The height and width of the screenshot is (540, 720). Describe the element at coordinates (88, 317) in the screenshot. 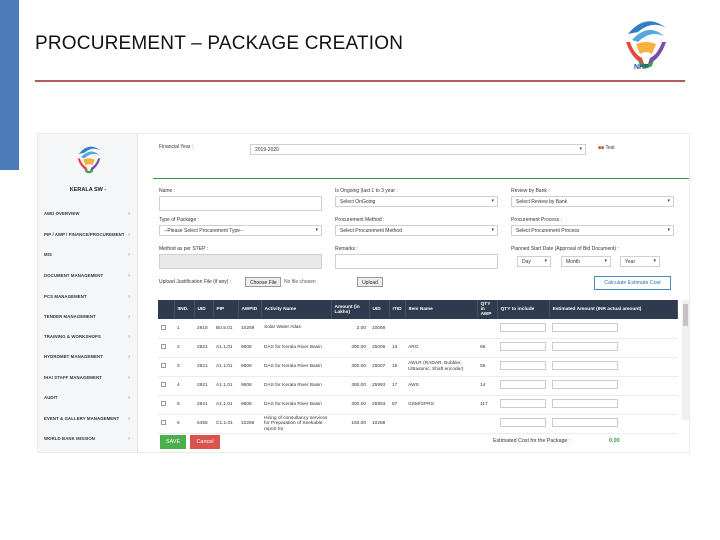

I see `sidebar-item-tender-management: TENDER MANAGEMENT ›` at that location.